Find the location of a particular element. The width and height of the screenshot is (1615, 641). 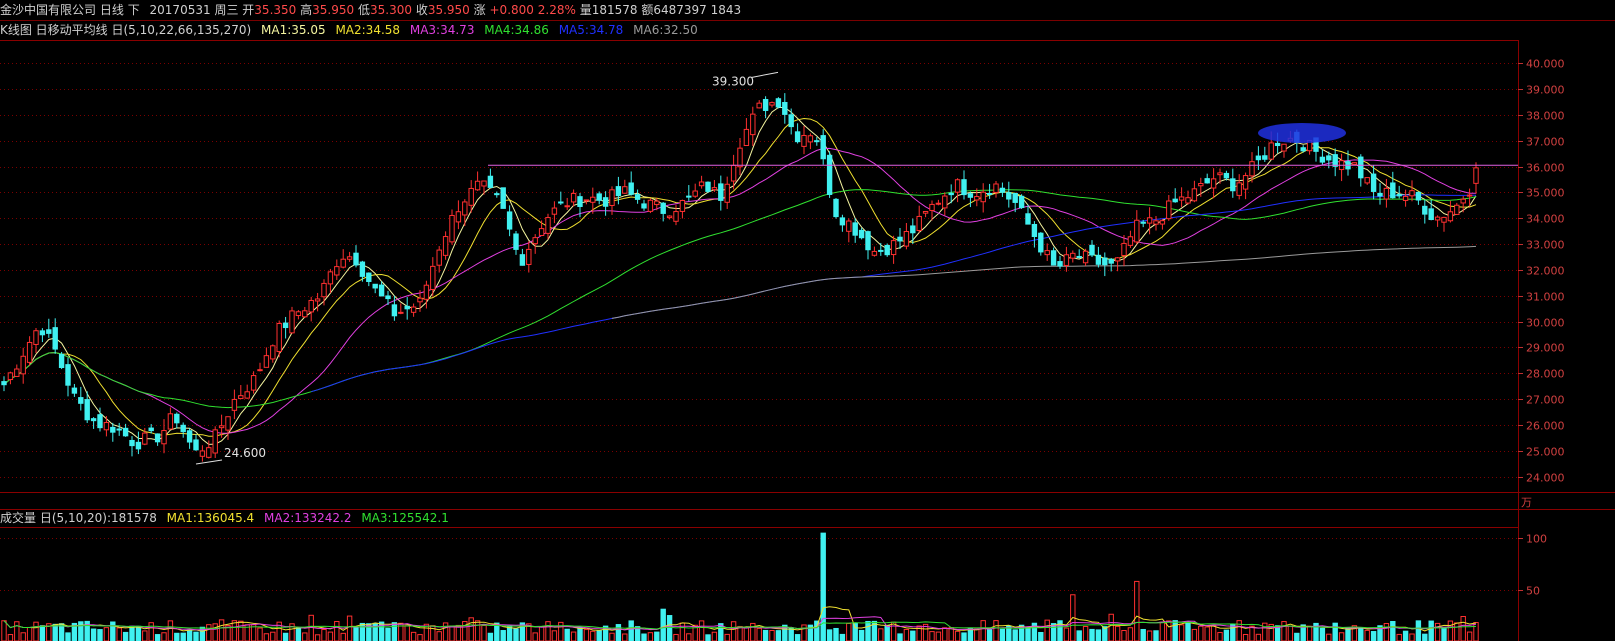

price-tick-label: 25.000 is located at coordinates (1545, 452).